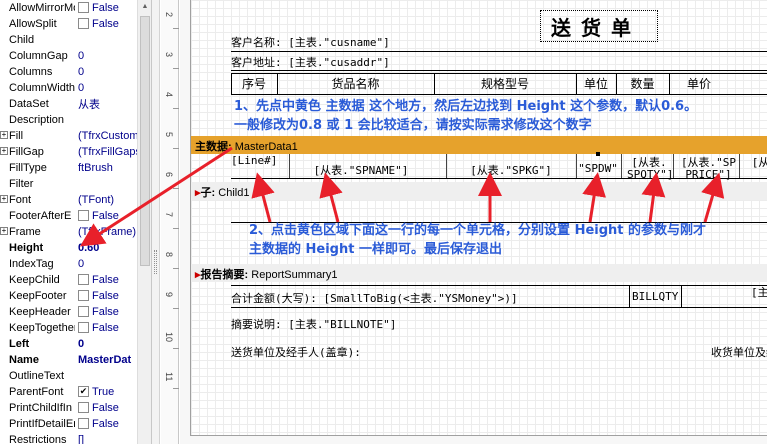 The width and height of the screenshot is (767, 444). What do you see at coordinates (479, 273) in the screenshot?
I see `report-summary-band: ▸报告摘要: ReportSummary1` at bounding box center [479, 273].